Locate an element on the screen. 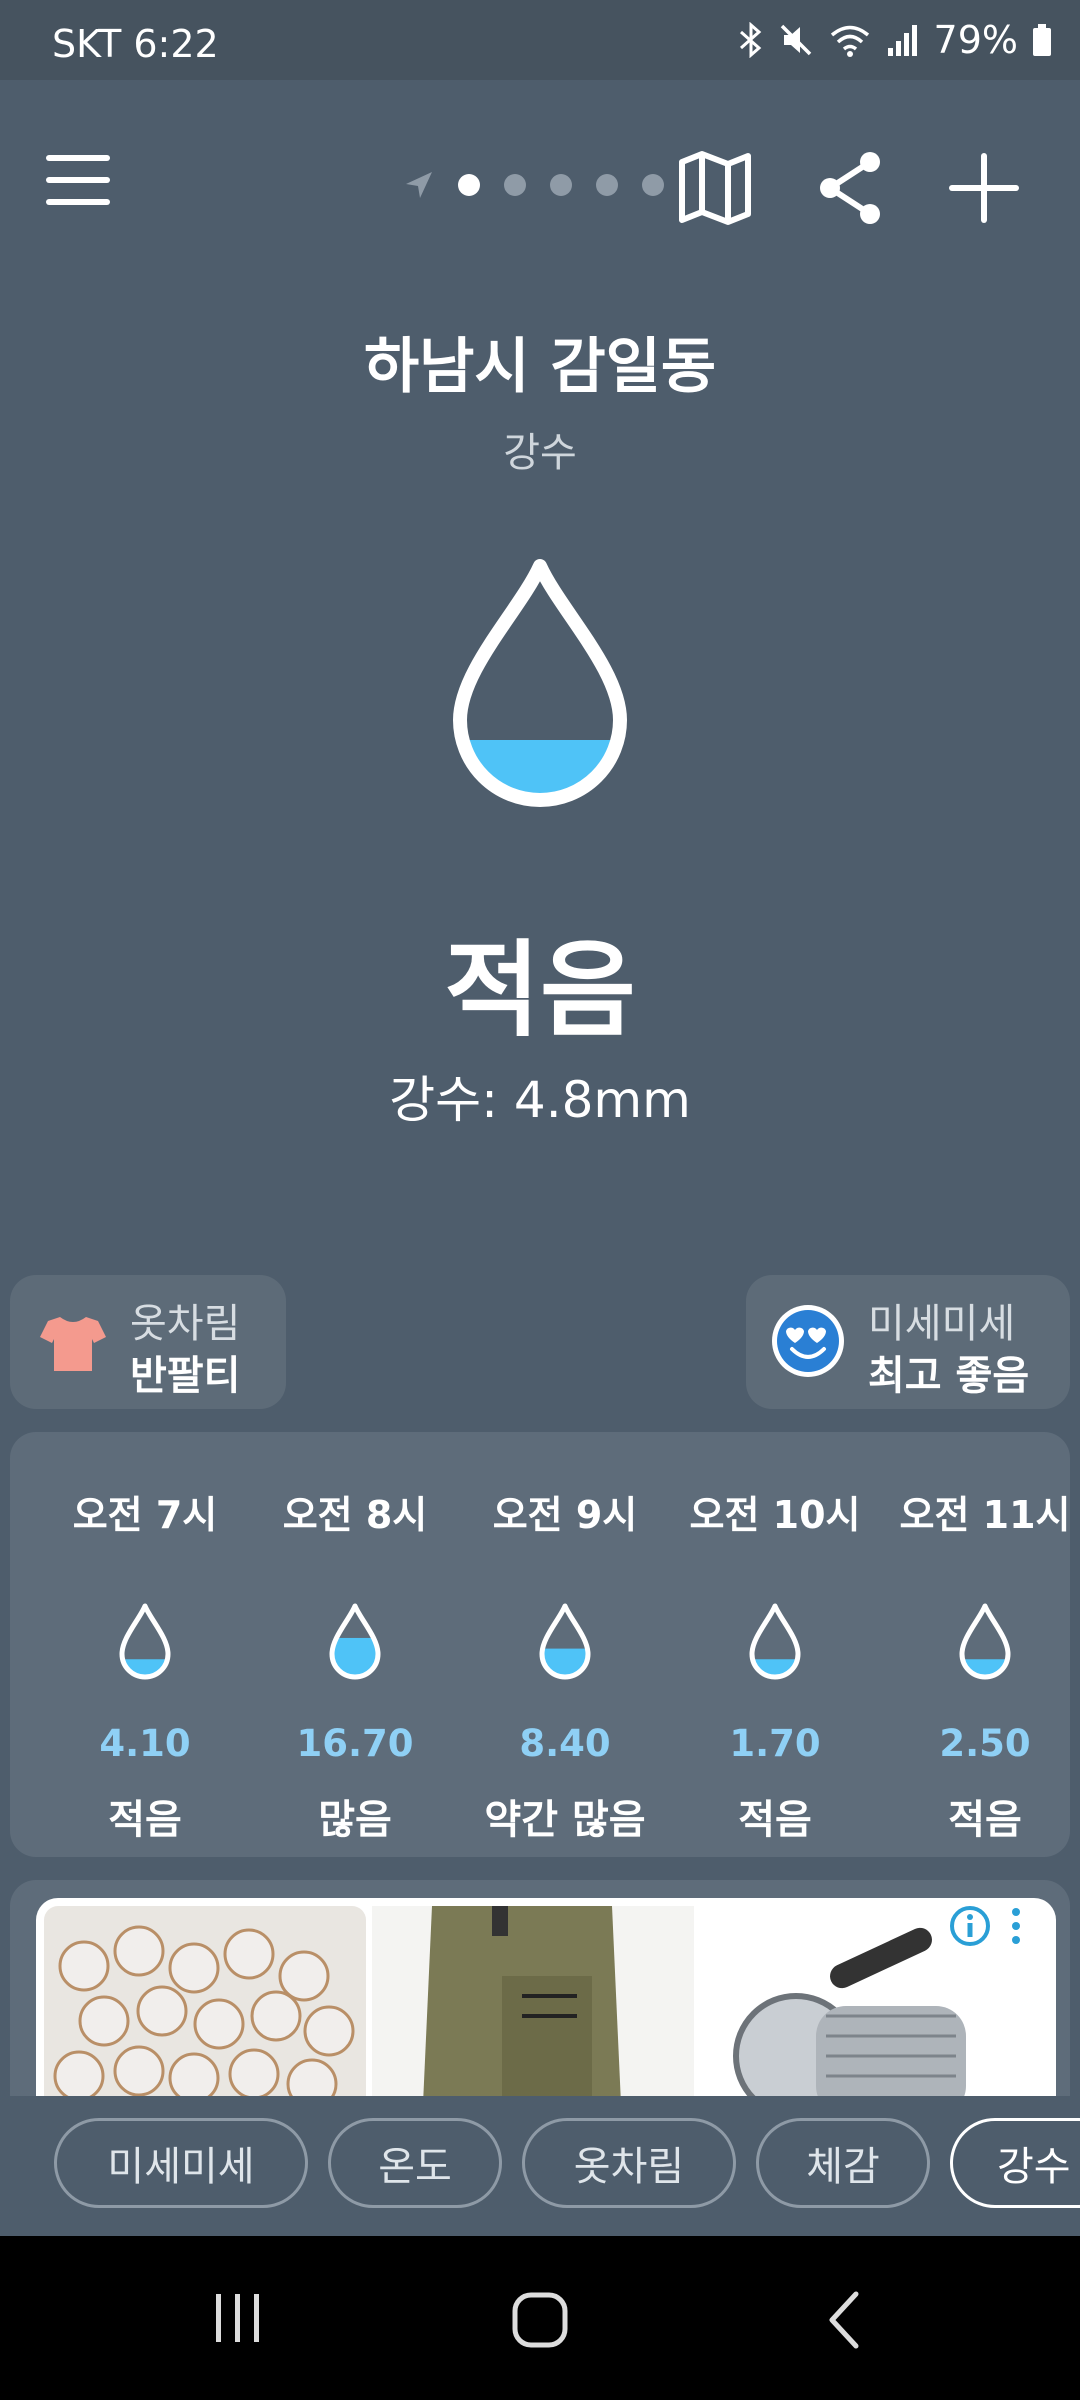  wifi-icon is located at coordinates (849, 41).